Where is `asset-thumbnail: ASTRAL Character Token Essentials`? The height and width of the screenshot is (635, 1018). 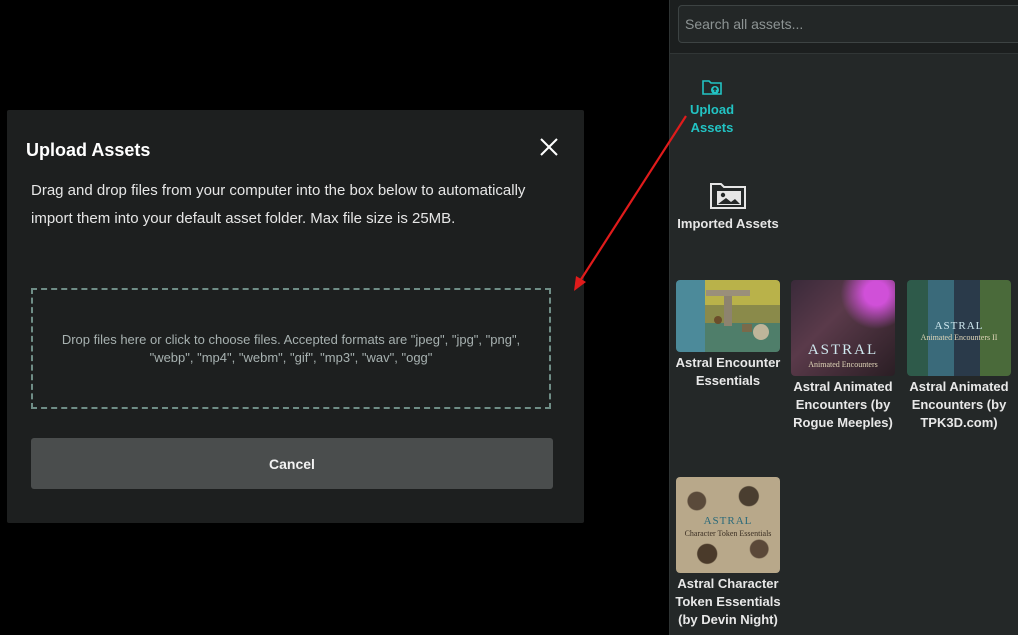 asset-thumbnail: ASTRAL Character Token Essentials is located at coordinates (728, 525).